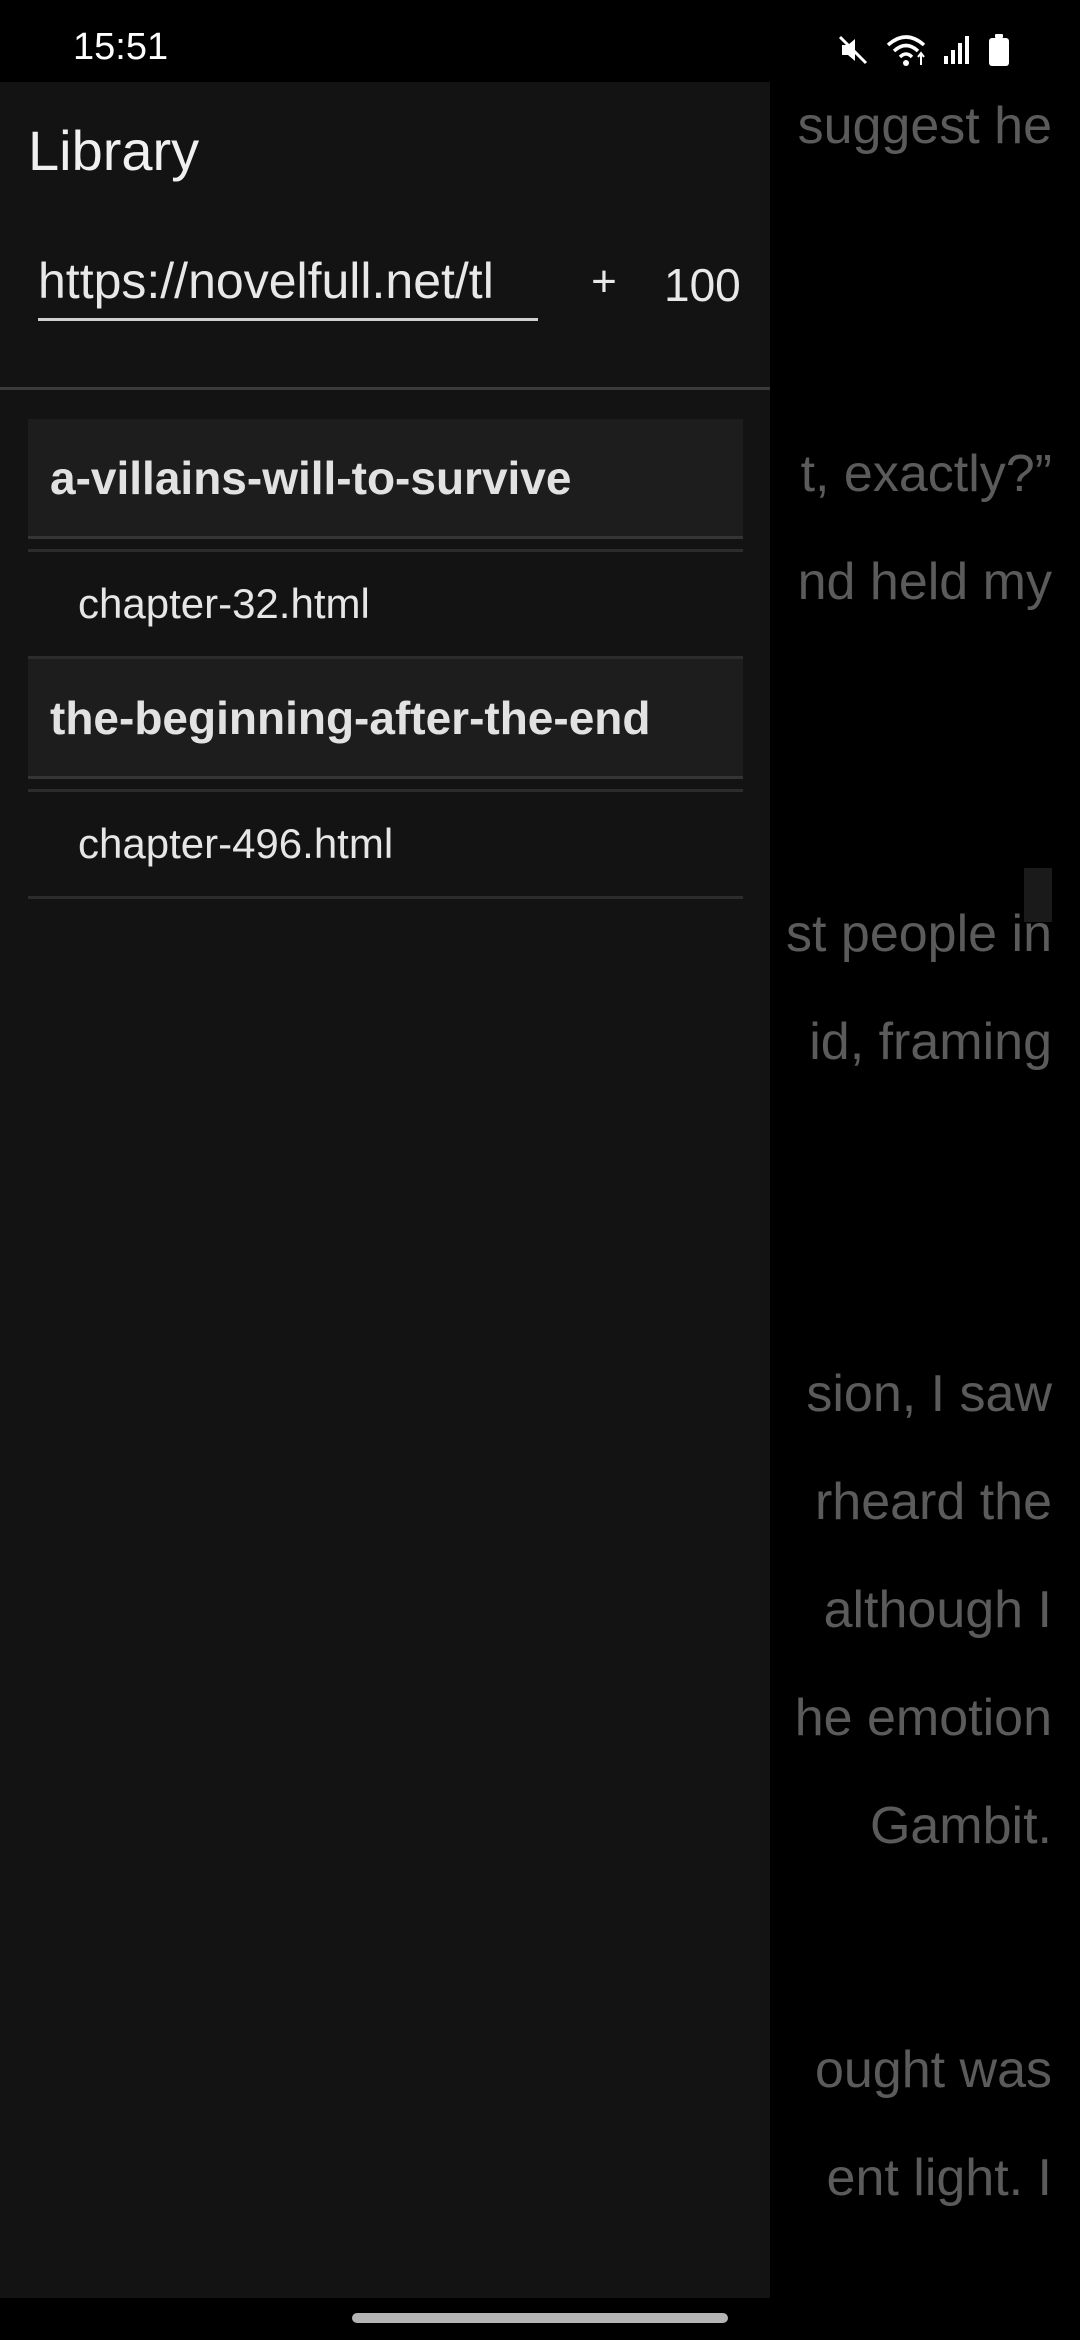 The height and width of the screenshot is (2340, 1080). Describe the element at coordinates (906, 50) in the screenshot. I see `wifi-icon` at that location.